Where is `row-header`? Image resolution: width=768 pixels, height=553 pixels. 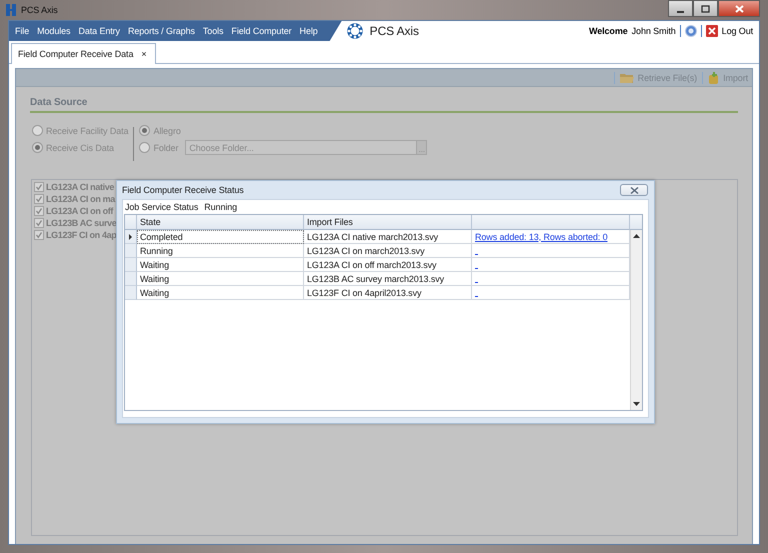 row-header is located at coordinates (131, 237).